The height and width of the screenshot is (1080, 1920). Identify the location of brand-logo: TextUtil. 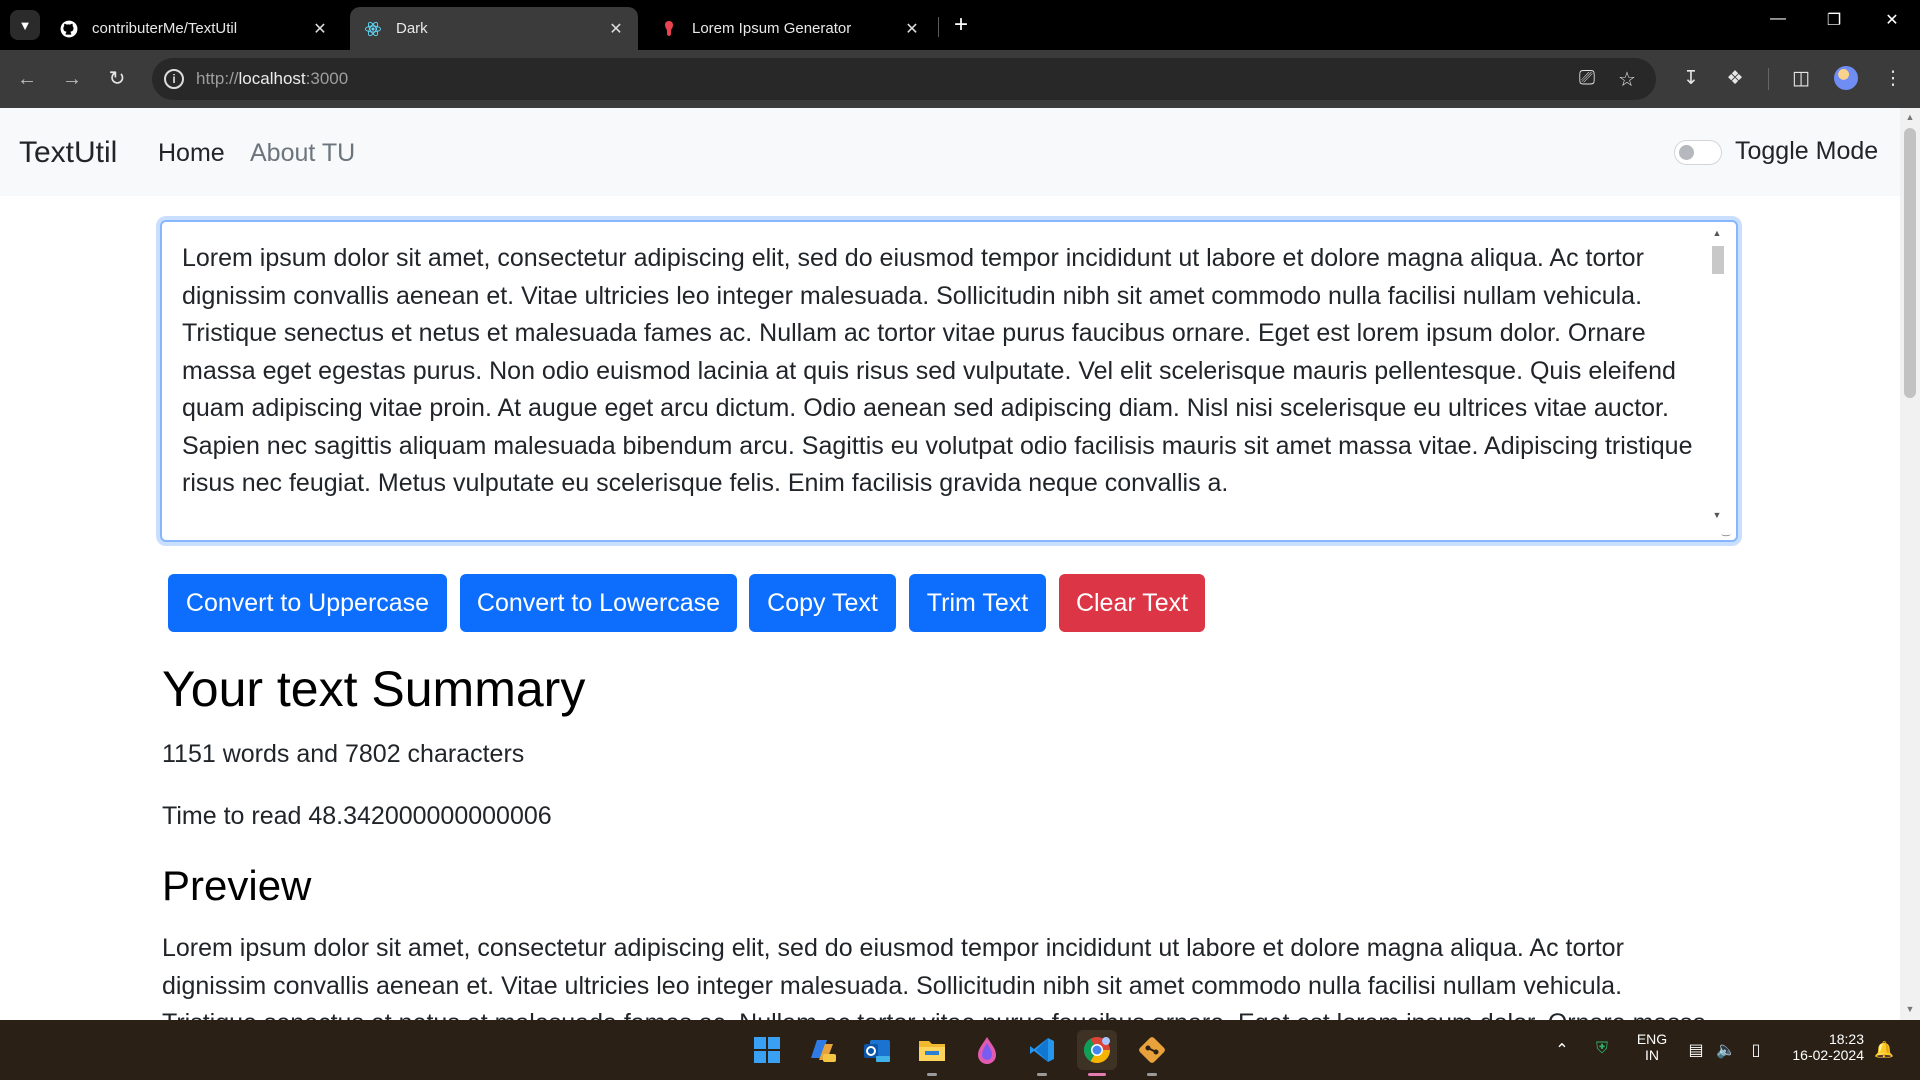
(68, 153).